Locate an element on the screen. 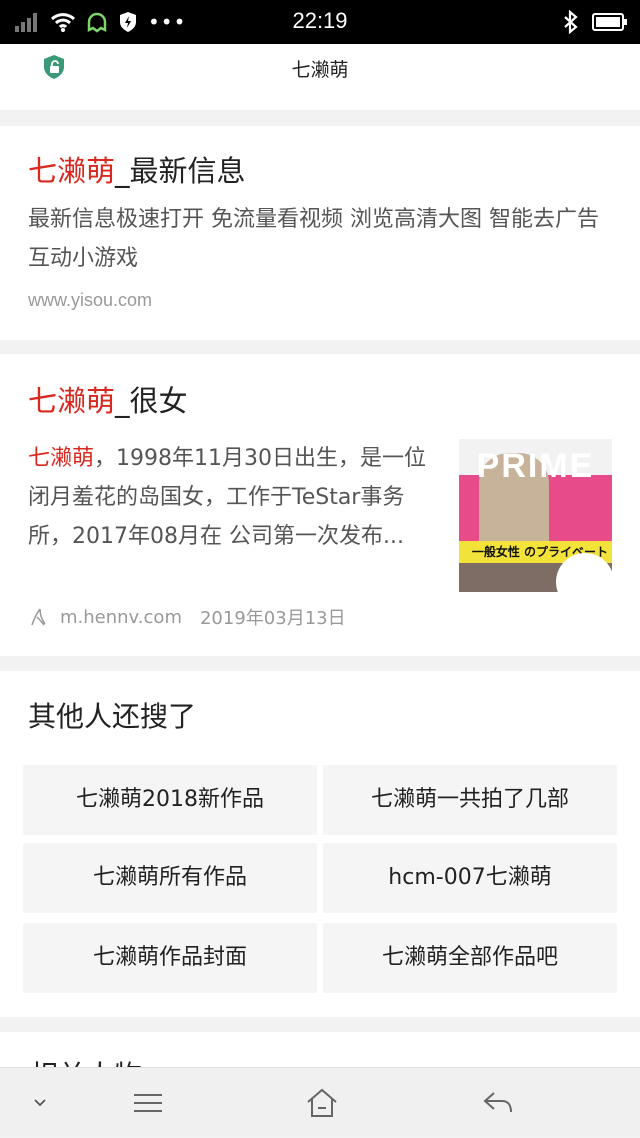 The width and height of the screenshot is (640, 1138). result-url: www.yisou.com is located at coordinates (90, 300).